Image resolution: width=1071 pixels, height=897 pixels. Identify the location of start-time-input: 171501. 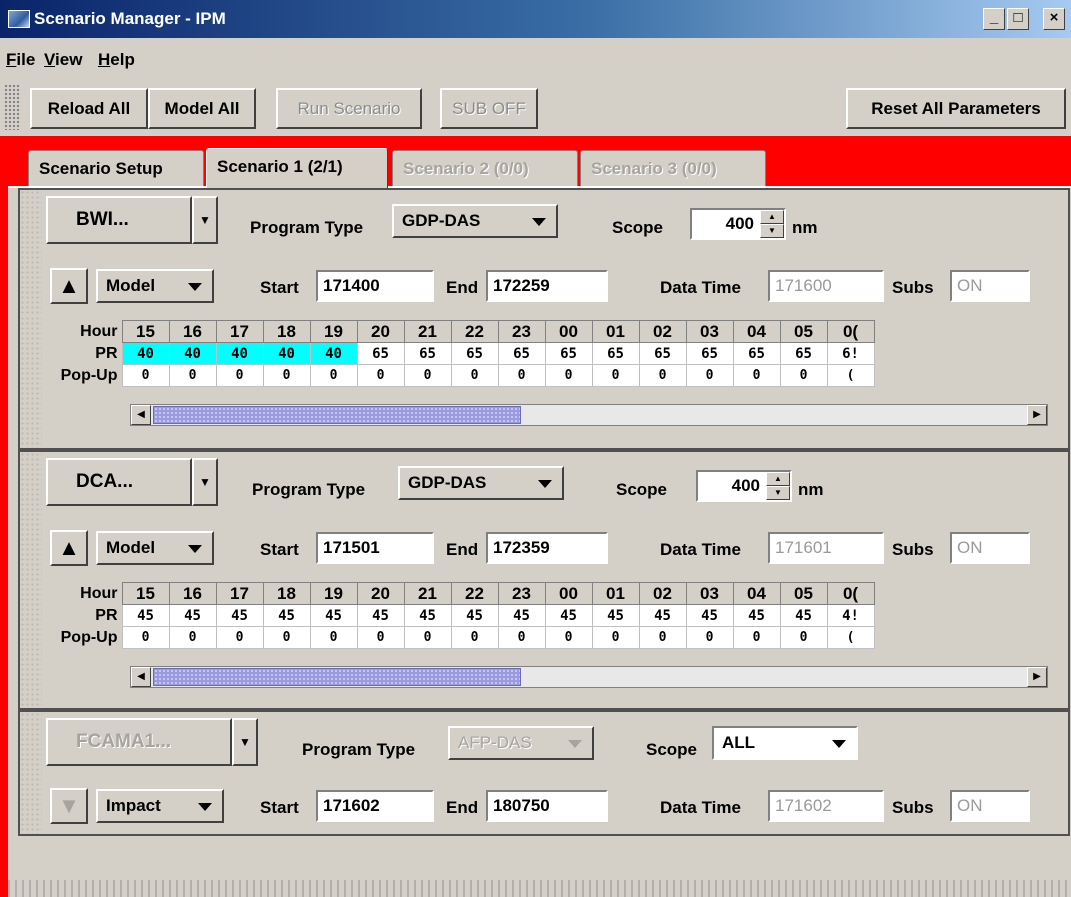
(375, 548).